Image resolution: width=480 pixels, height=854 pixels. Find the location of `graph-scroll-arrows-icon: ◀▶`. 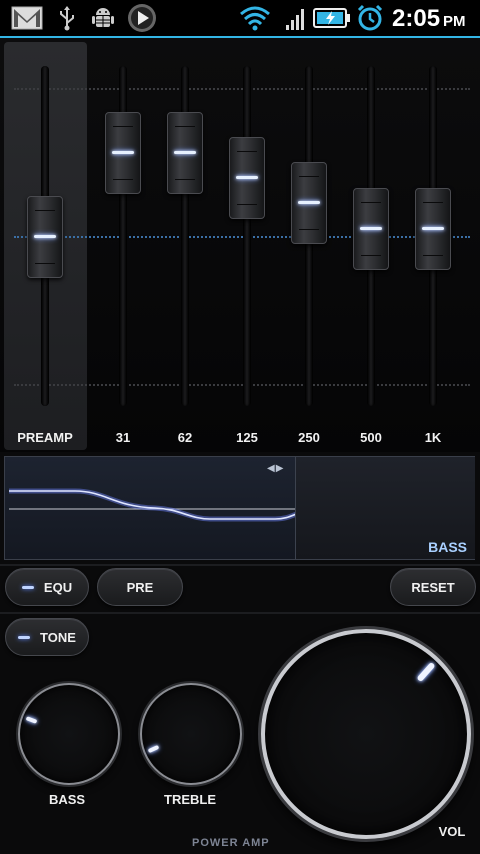

graph-scroll-arrows-icon: ◀▶ is located at coordinates (275, 468).